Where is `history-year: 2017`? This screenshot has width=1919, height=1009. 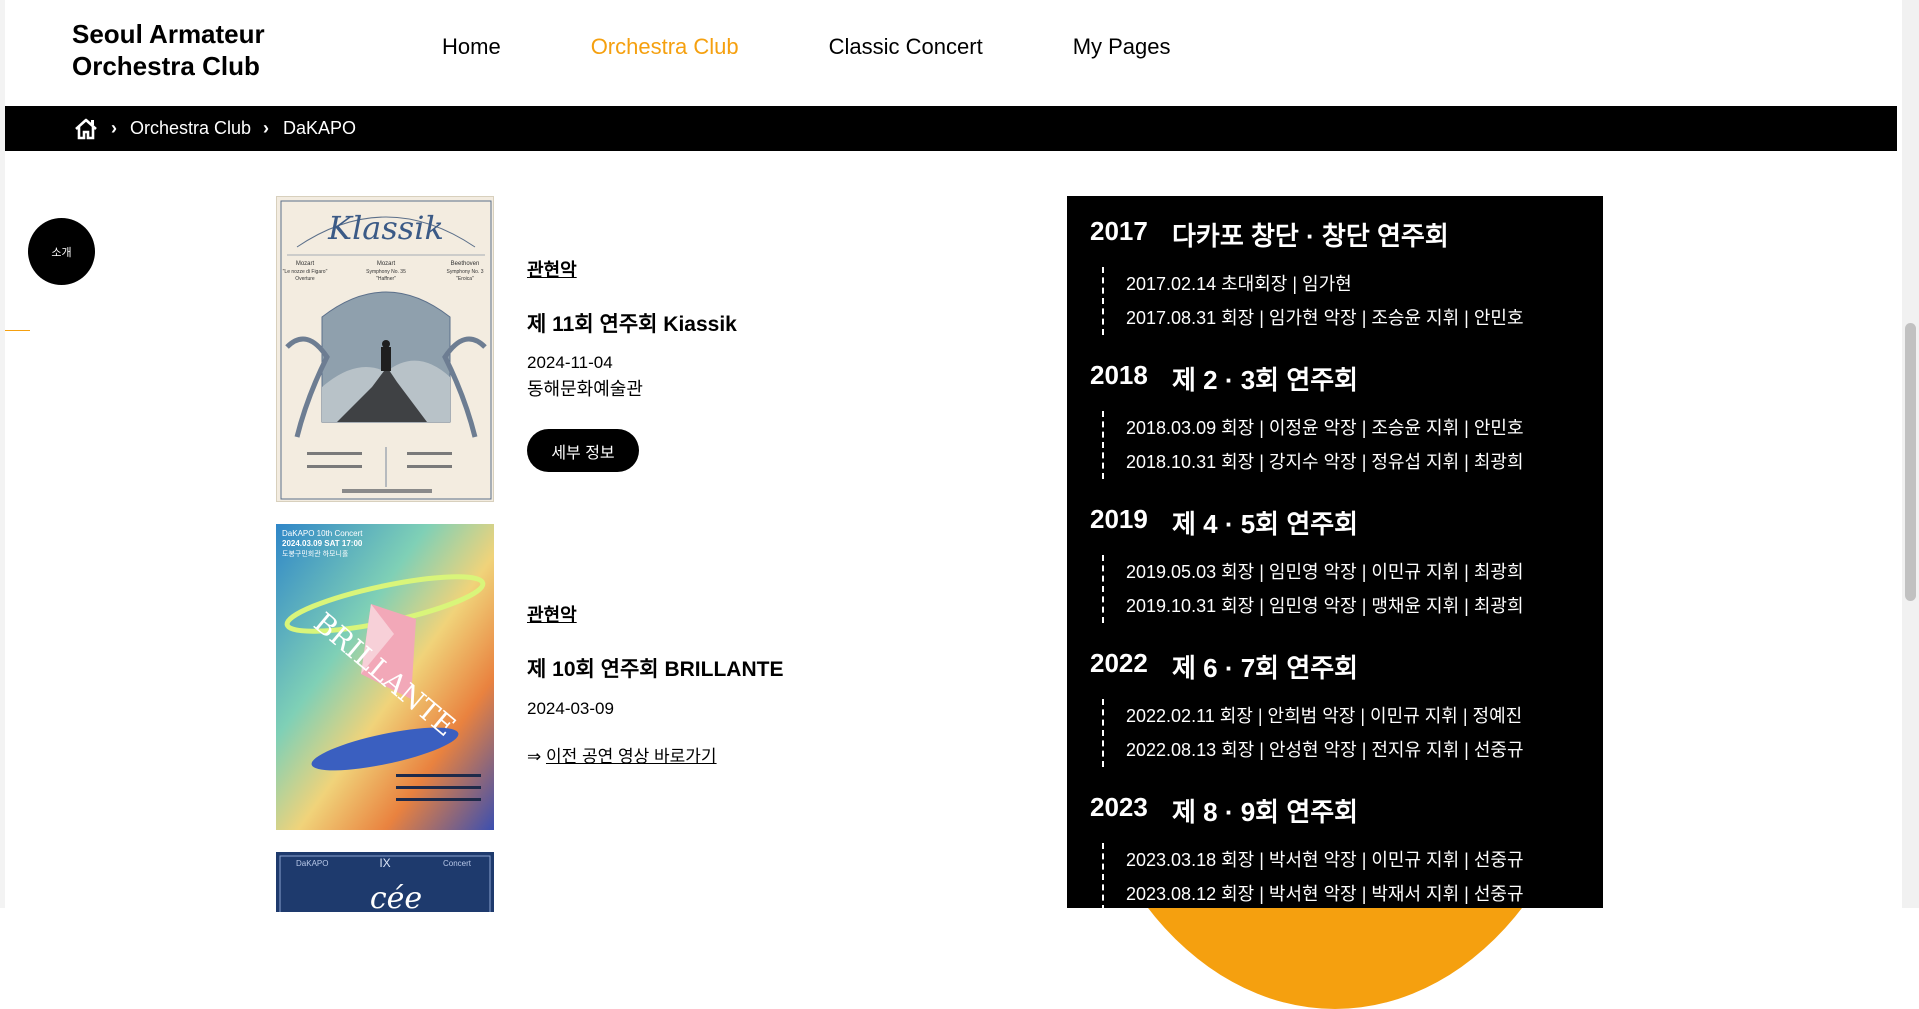
history-year: 2017 is located at coordinates (1119, 231).